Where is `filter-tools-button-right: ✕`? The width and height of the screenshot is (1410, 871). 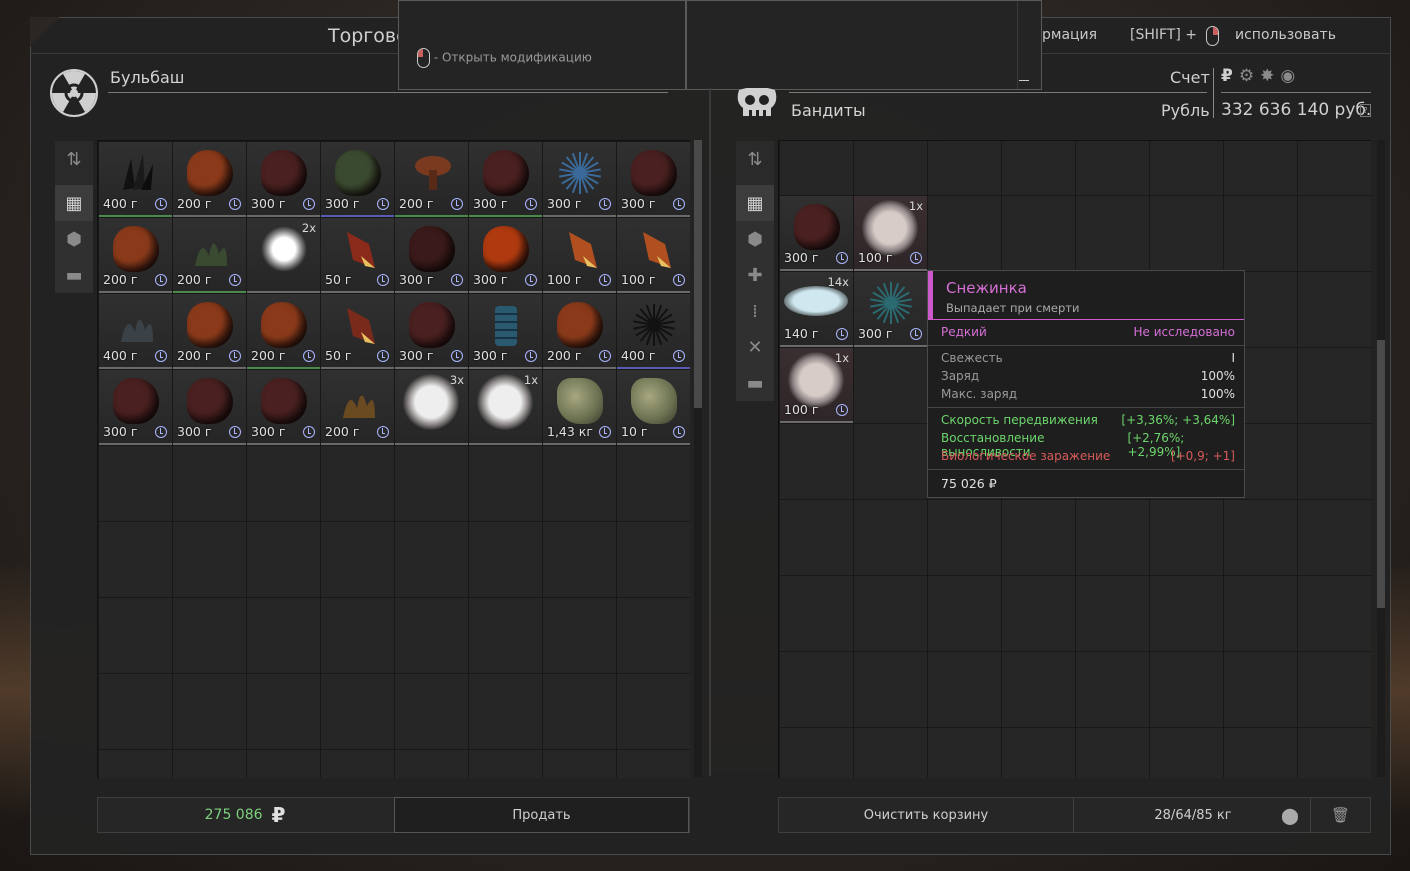
filter-tools-button-right: ✕ is located at coordinates (755, 347).